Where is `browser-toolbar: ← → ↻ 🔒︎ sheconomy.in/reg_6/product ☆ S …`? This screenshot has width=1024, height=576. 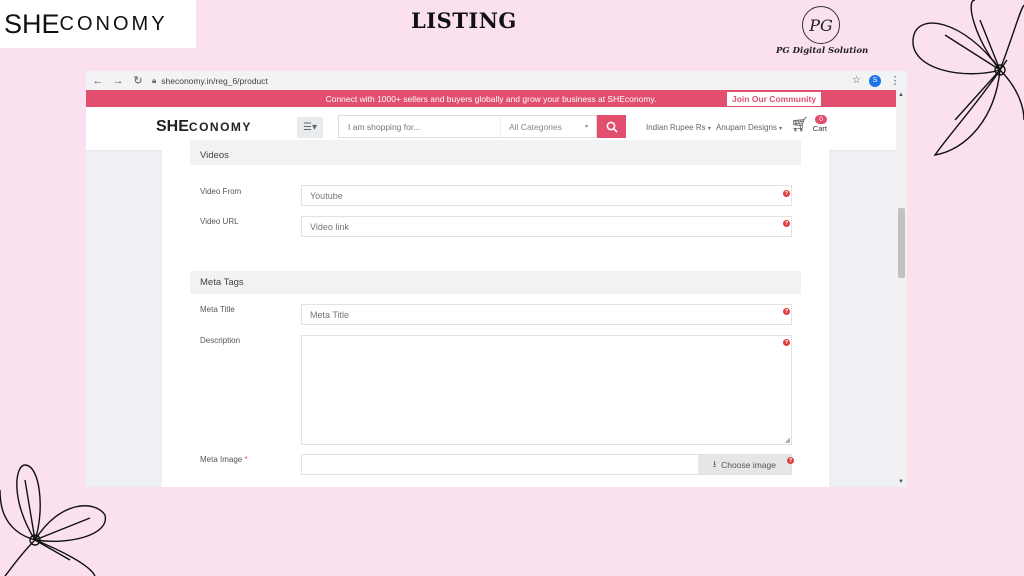 browser-toolbar: ← → ↻ 🔒︎ sheconomy.in/reg_6/product ☆ S … is located at coordinates (496, 80).